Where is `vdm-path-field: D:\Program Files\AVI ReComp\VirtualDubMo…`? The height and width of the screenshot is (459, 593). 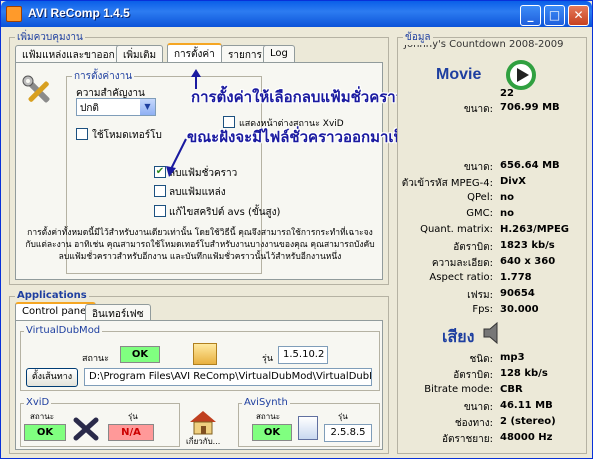
vdm-path-field: D:\Program Files\AVI ReComp\VirtualDubMo… is located at coordinates (228, 377).